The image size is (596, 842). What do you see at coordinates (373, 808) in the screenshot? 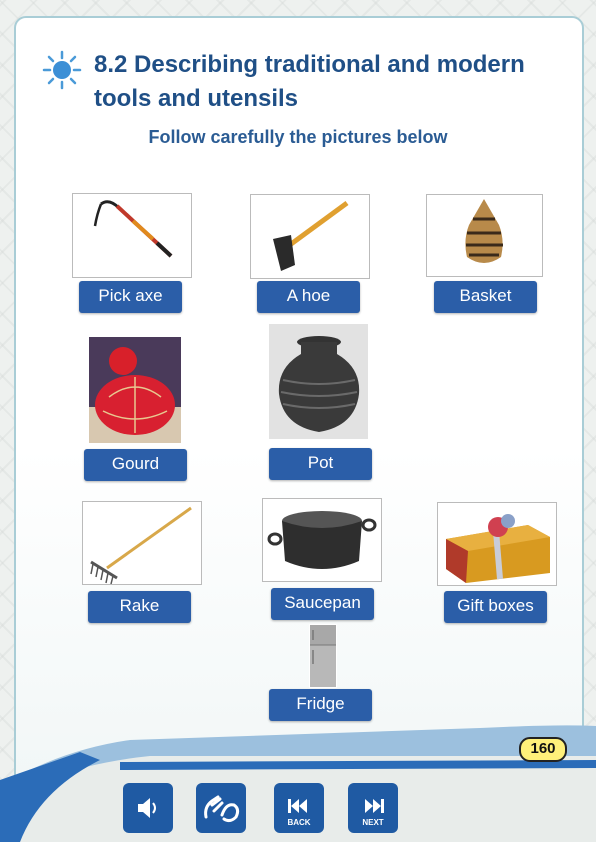
I see `next-button: NEXT` at bounding box center [373, 808].